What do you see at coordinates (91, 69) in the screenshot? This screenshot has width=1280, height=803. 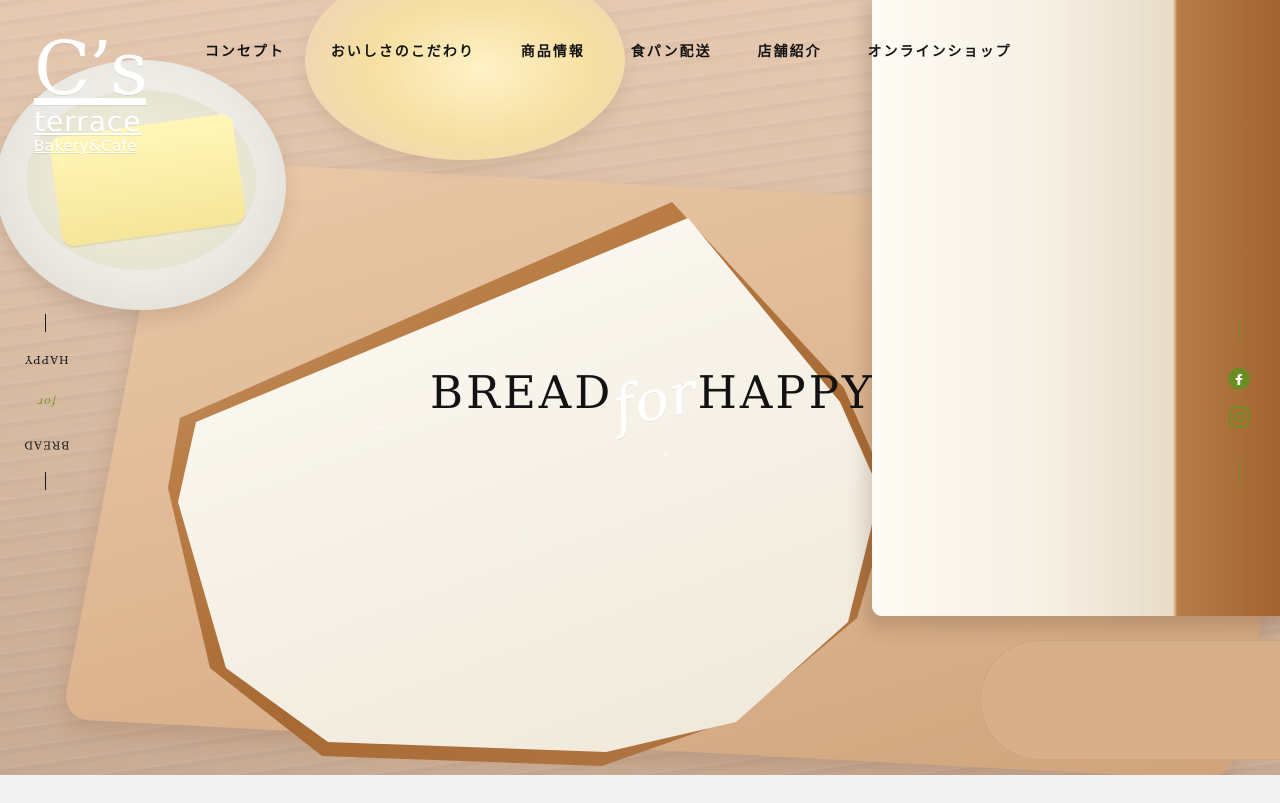 I see `logo-mark: C’s` at bounding box center [91, 69].